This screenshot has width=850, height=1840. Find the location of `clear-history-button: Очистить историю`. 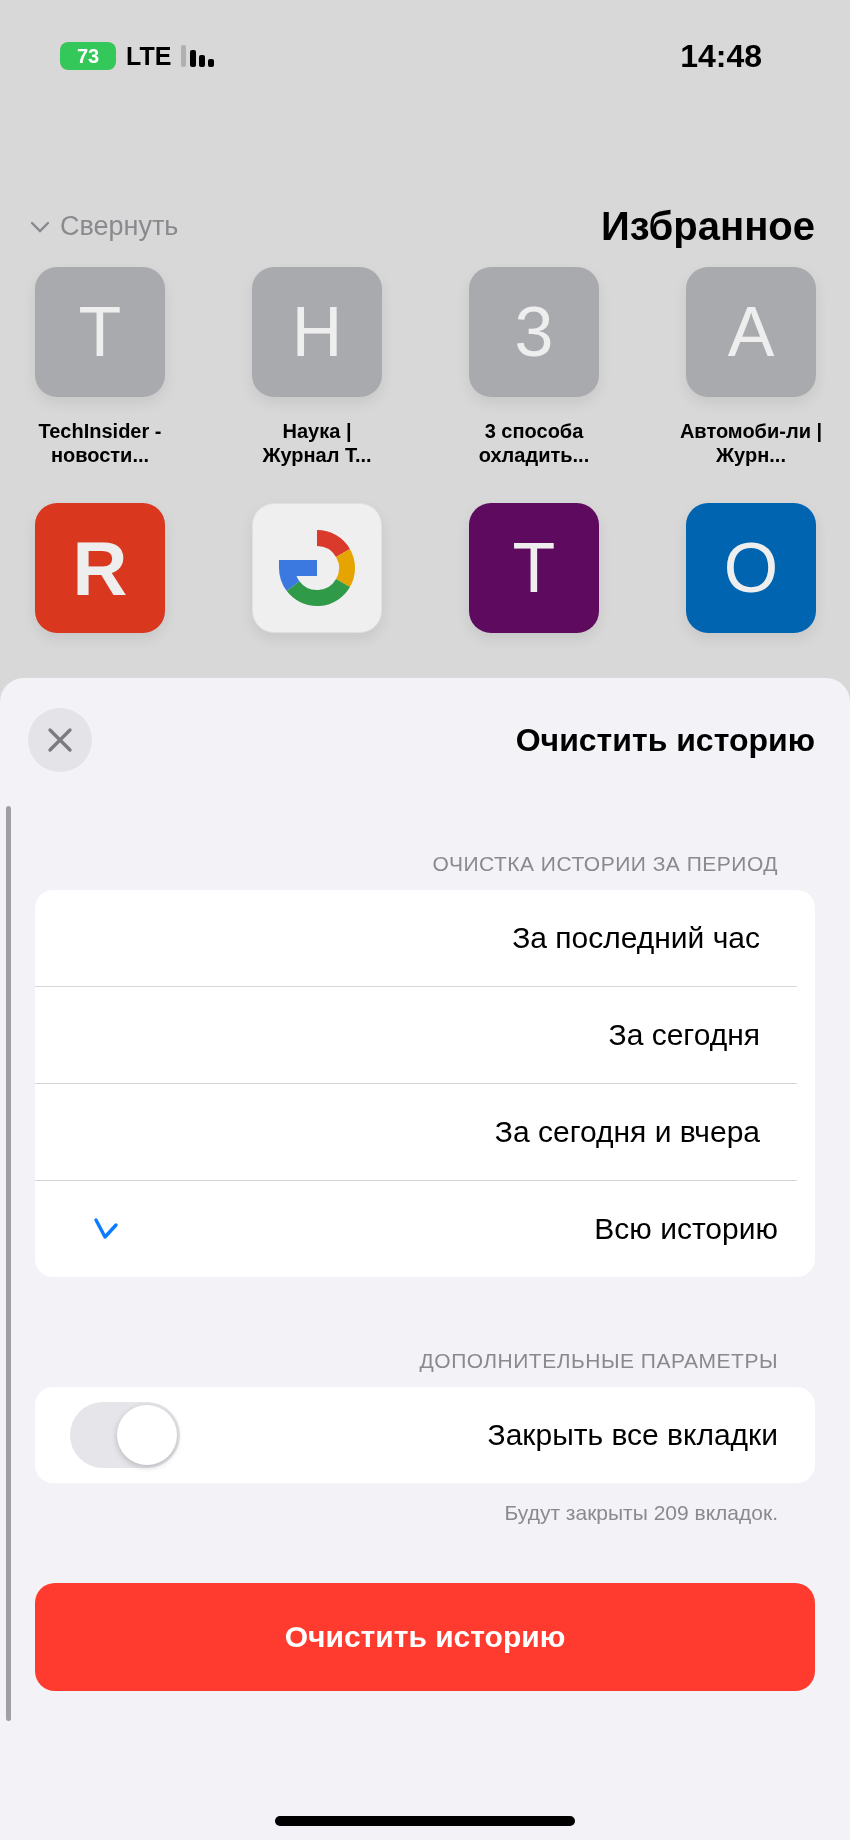

clear-history-button: Очистить историю is located at coordinates (425, 1637).